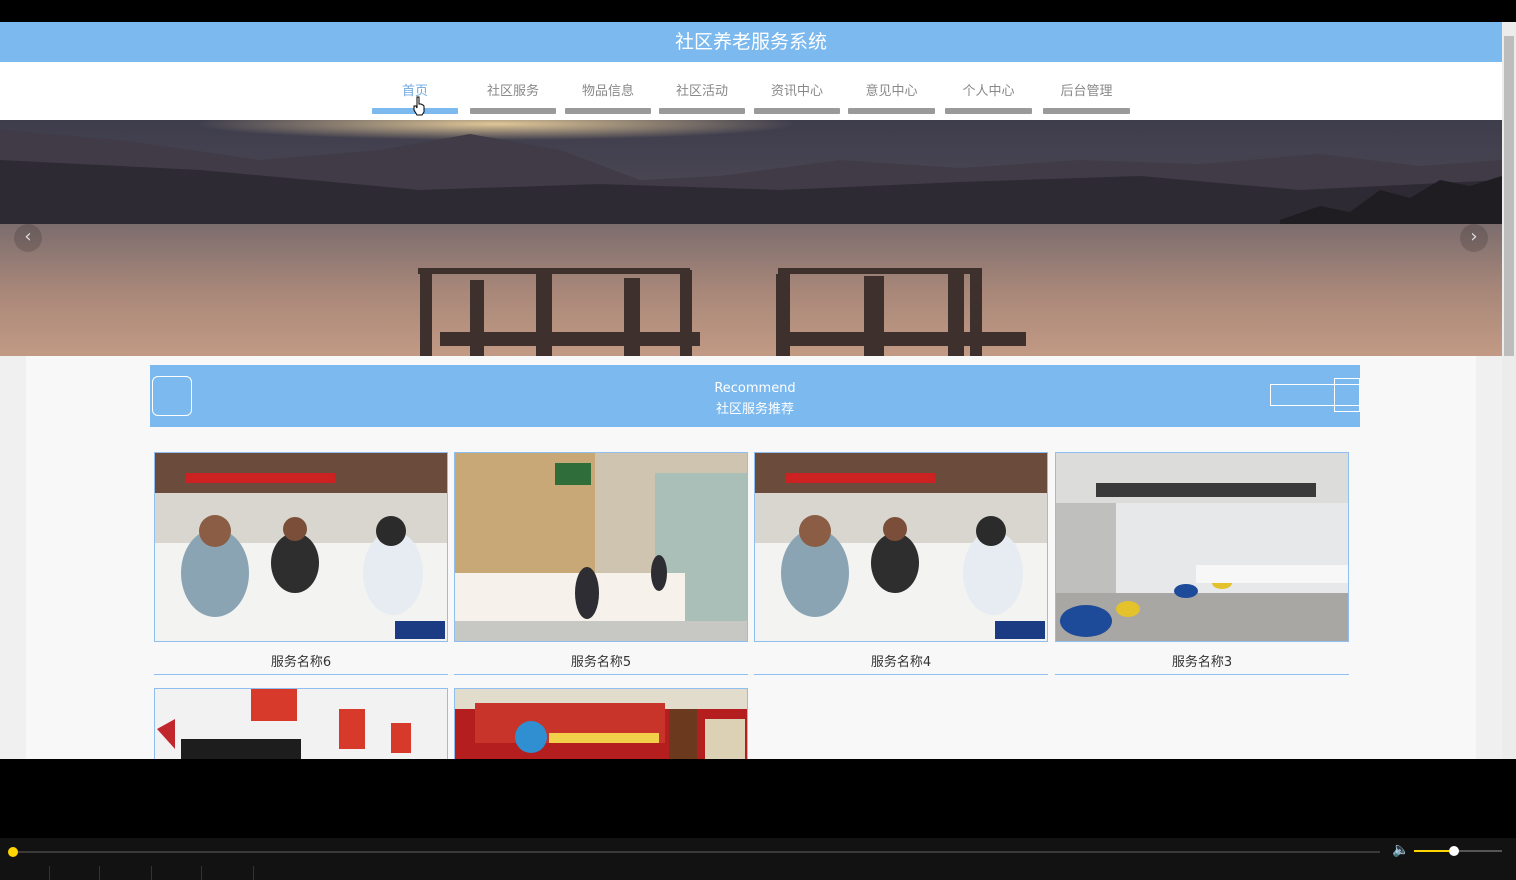 This screenshot has width=1516, height=880. I want to click on service-card-name: 服务名称4, so click(901, 660).